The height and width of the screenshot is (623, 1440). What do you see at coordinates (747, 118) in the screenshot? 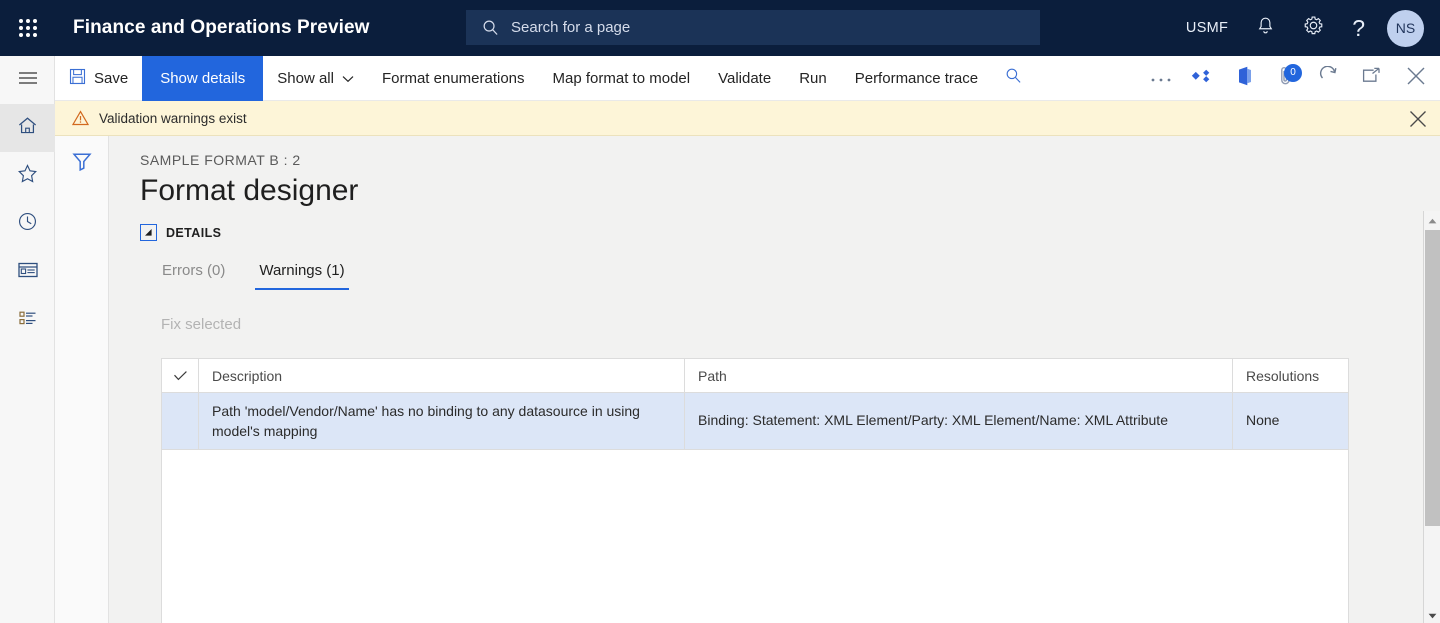
I see `validation-message-bar: Validation warnings exist` at bounding box center [747, 118].